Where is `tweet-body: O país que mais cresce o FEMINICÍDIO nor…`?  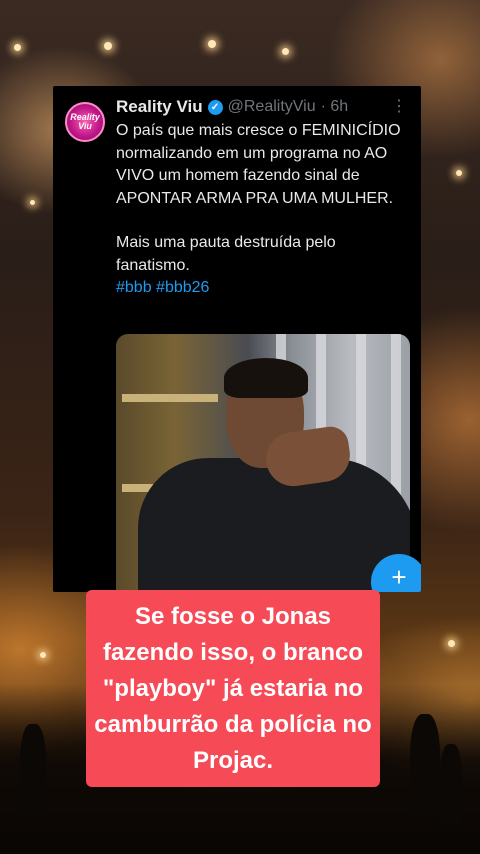 tweet-body: O país que mais cresce o FEMINICÍDIO nor… is located at coordinates (263, 210).